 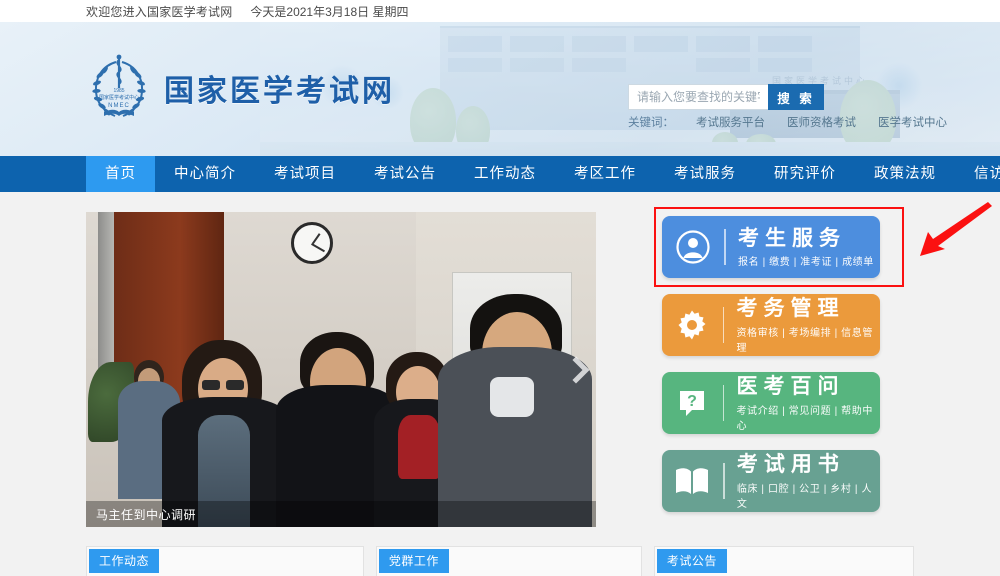 I want to click on panel-exam-notices: 考试公告, so click(x=784, y=561).